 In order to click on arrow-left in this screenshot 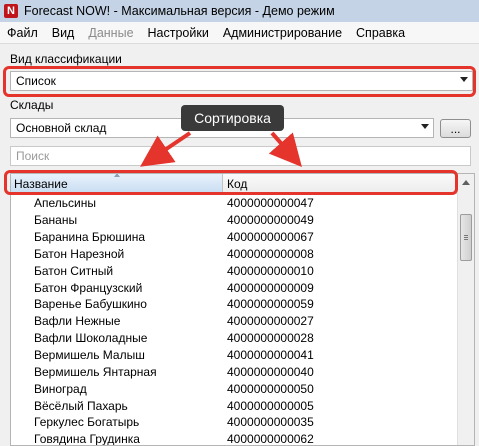, I will do `click(166, 149)`.